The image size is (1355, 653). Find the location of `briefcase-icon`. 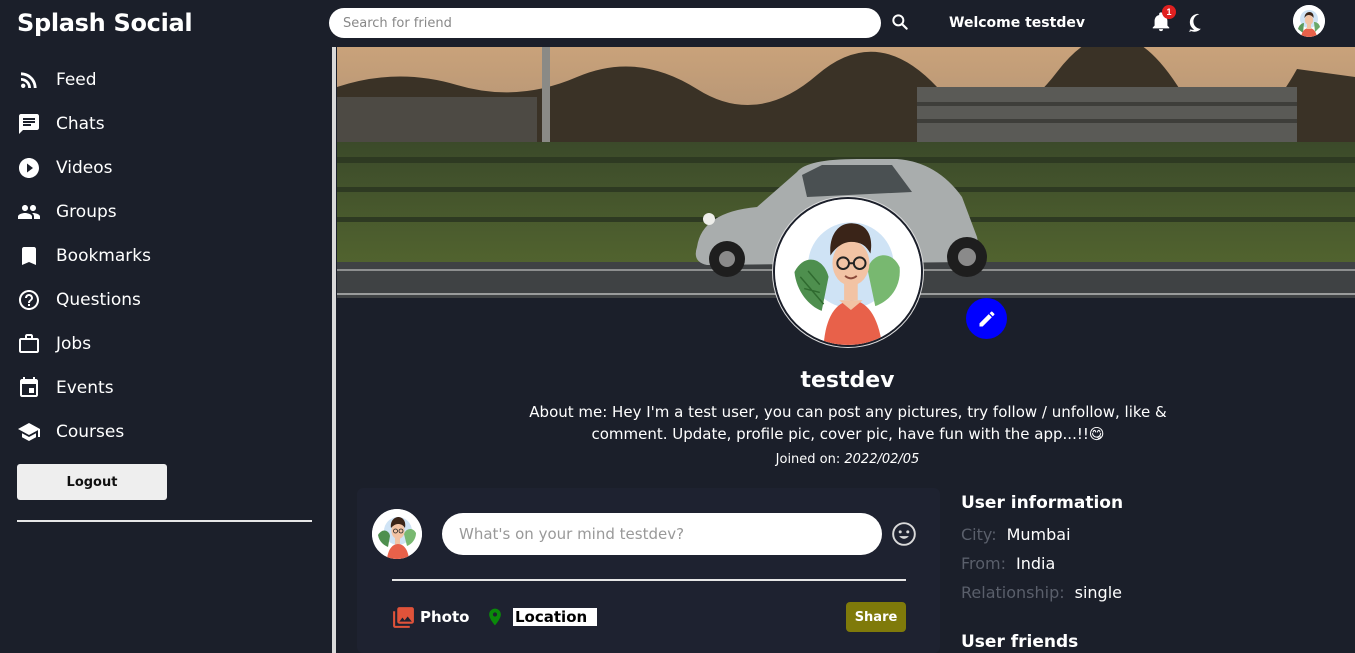

briefcase-icon is located at coordinates (29, 343).